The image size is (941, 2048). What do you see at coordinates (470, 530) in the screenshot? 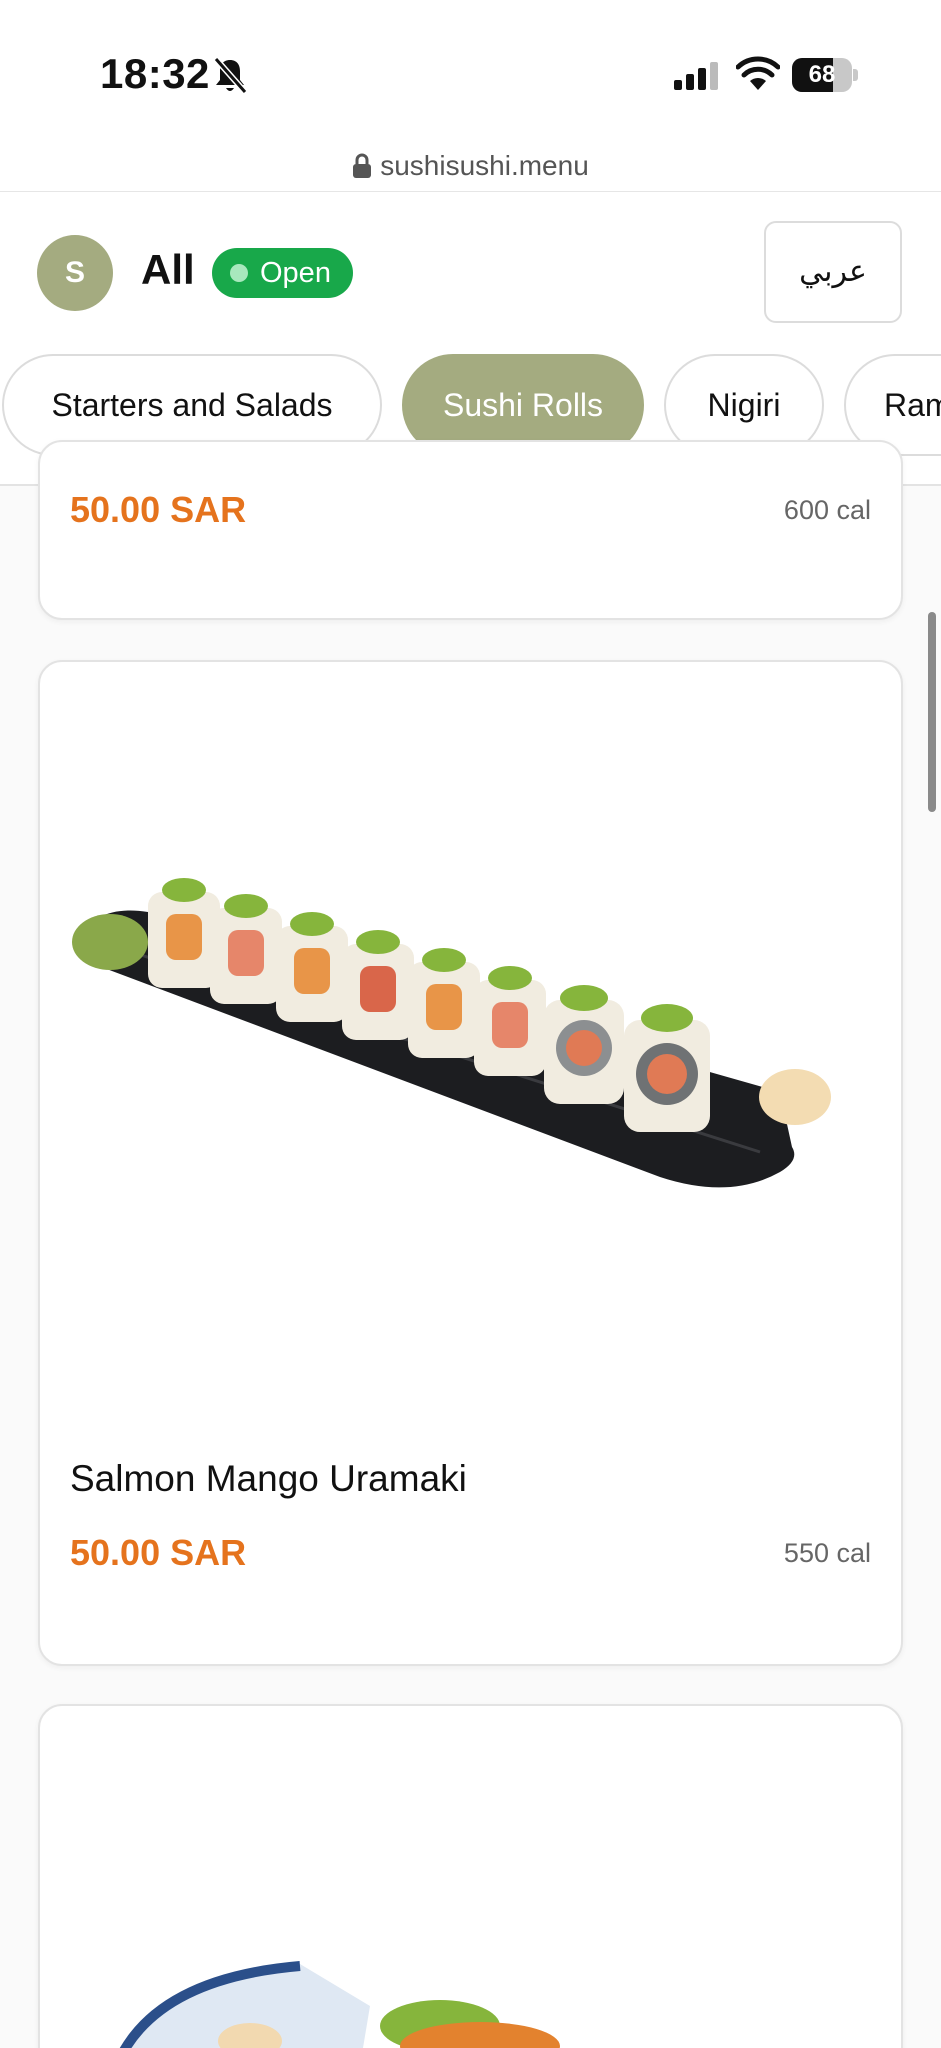
I see `menu-item-card: 50.00 SAR 600 cal` at bounding box center [470, 530].